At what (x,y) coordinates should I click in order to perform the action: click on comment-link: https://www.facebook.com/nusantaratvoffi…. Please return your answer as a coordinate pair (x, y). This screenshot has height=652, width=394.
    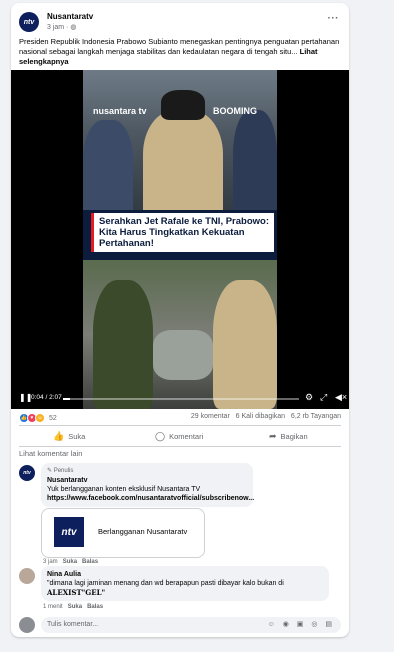
    Looking at the image, I should click on (150, 498).